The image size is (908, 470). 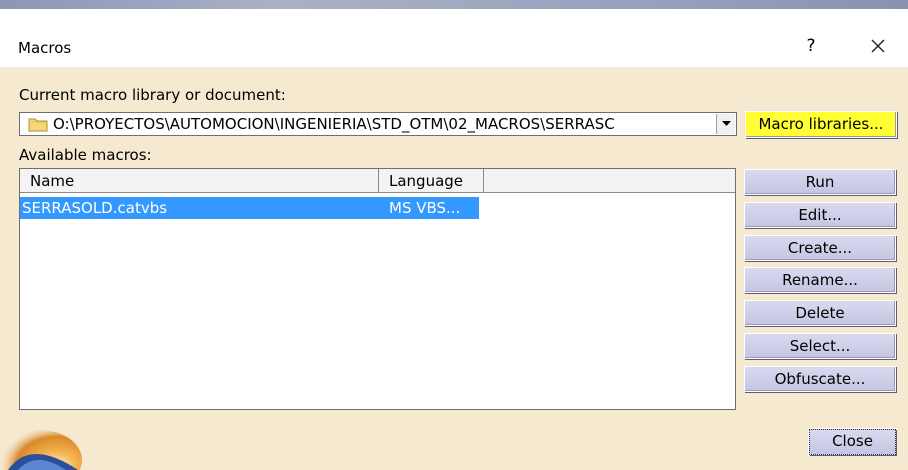 I want to click on column-header-language: Language, so click(x=431, y=181).